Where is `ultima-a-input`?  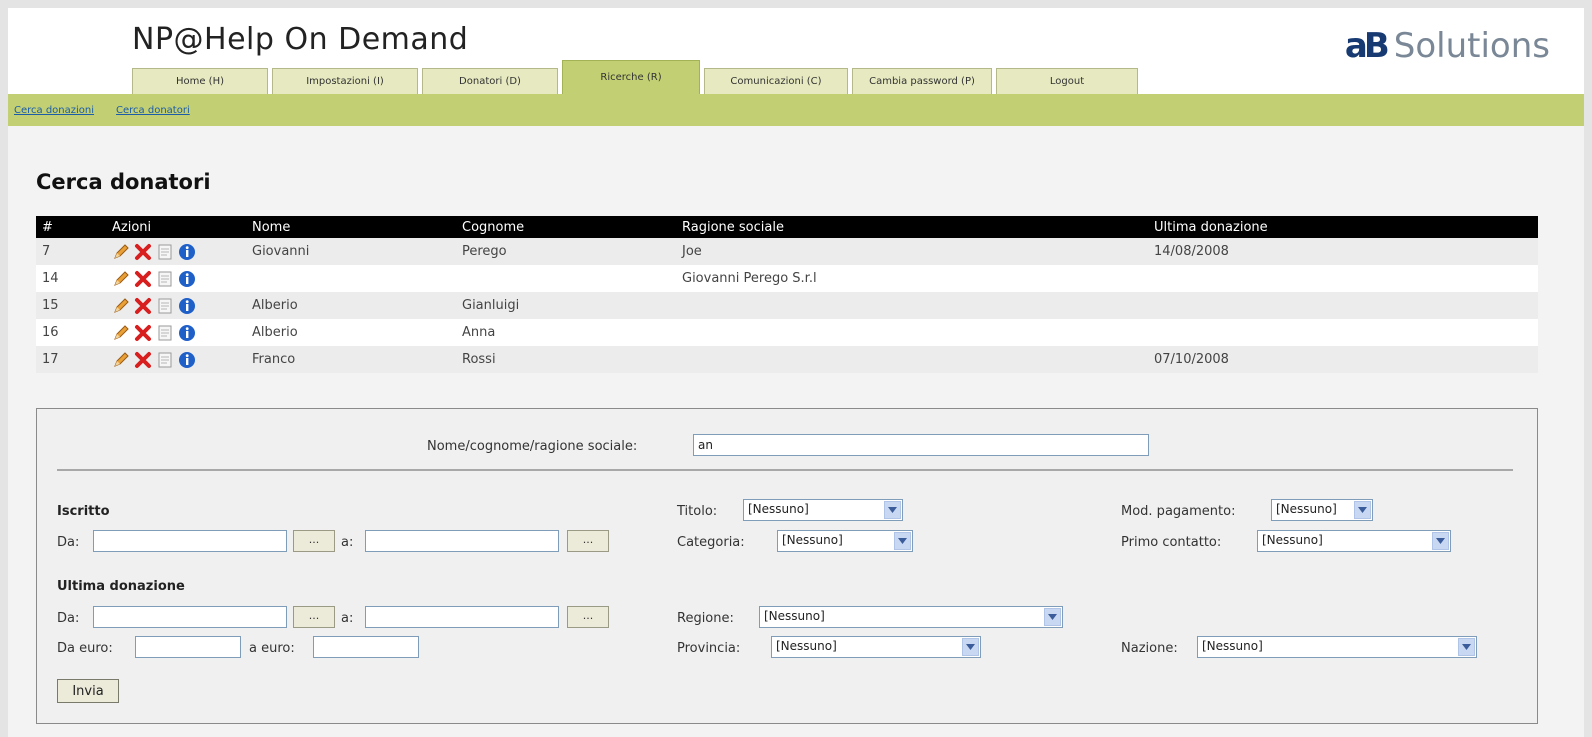
ultima-a-input is located at coordinates (462, 617).